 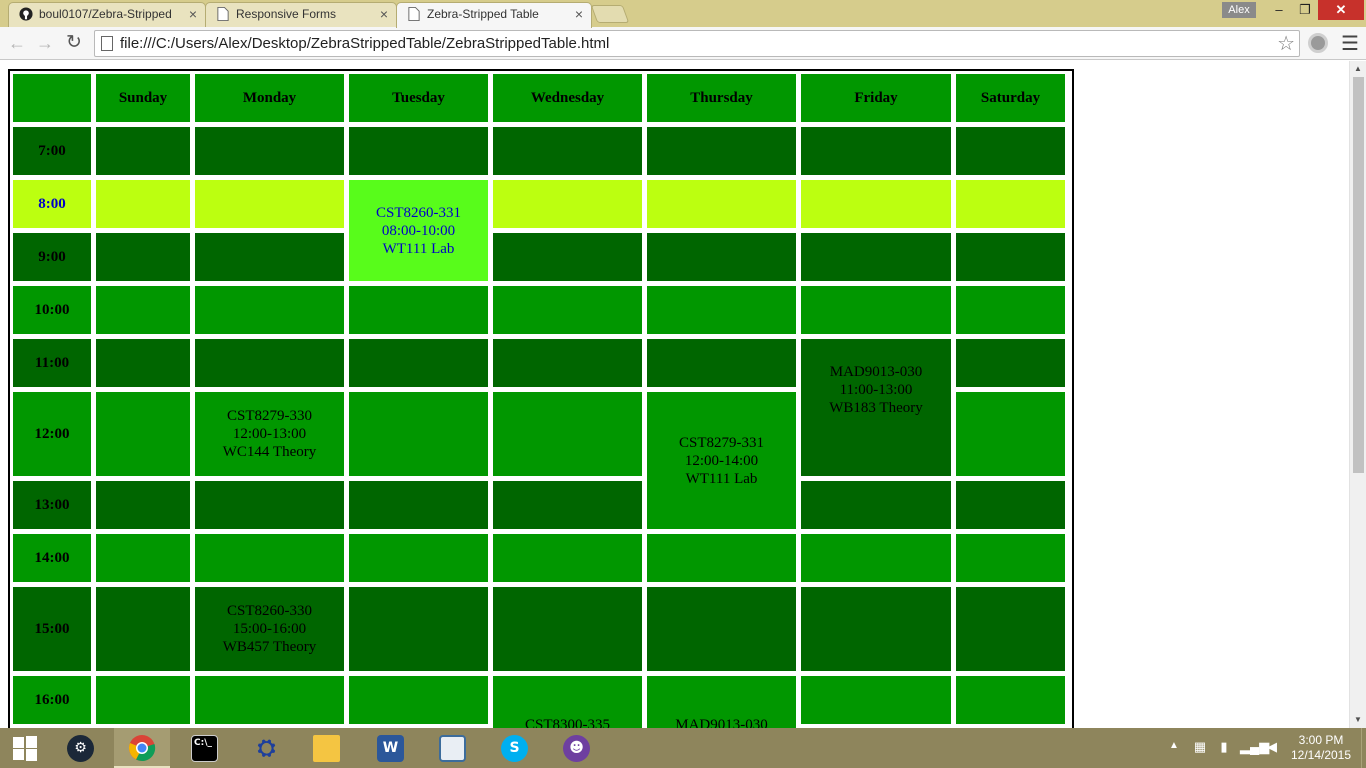 I want to click on header-corner, so click(x=52, y=98).